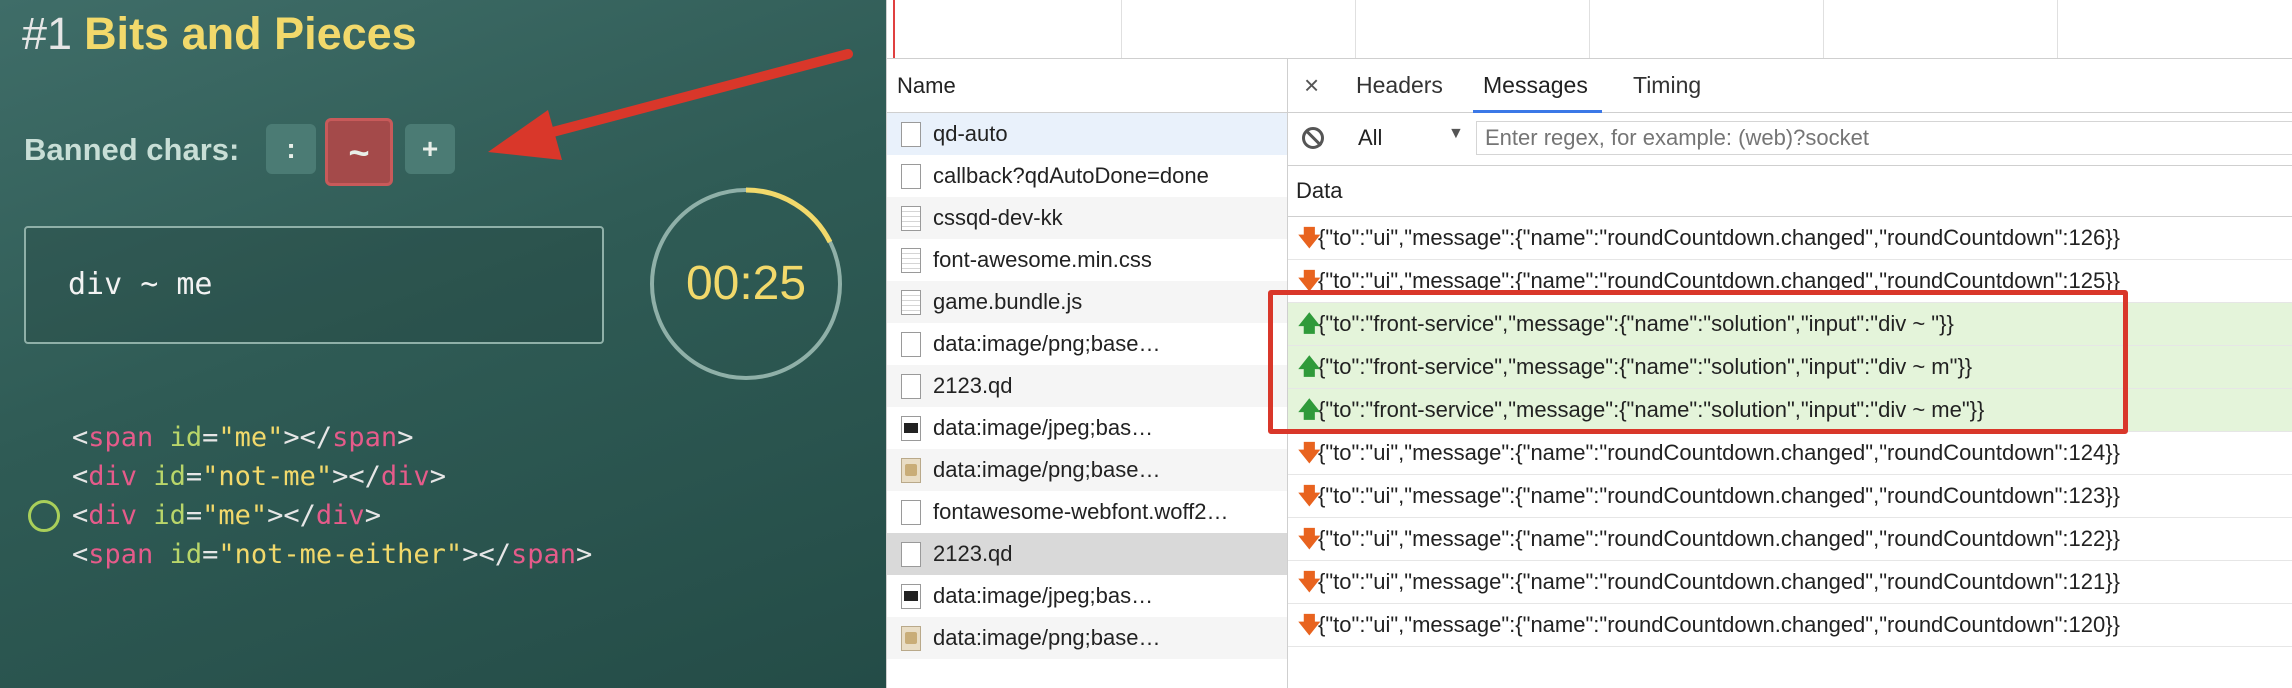 The image size is (2292, 688). What do you see at coordinates (226, 515) in the screenshot?
I see `code-line: <div id="me"></div>` at bounding box center [226, 515].